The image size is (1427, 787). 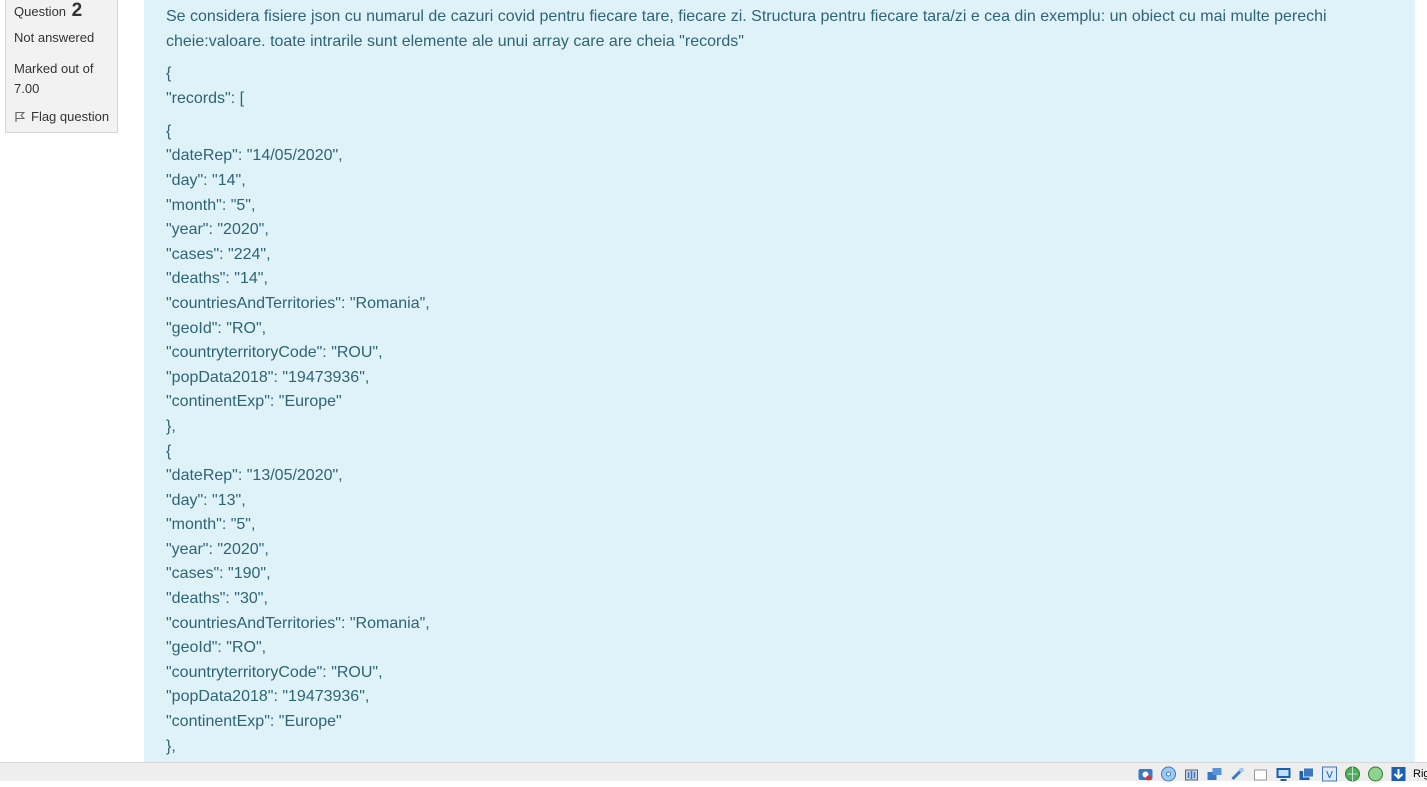 I want to click on hard-disk-icon, so click(x=1145, y=774).